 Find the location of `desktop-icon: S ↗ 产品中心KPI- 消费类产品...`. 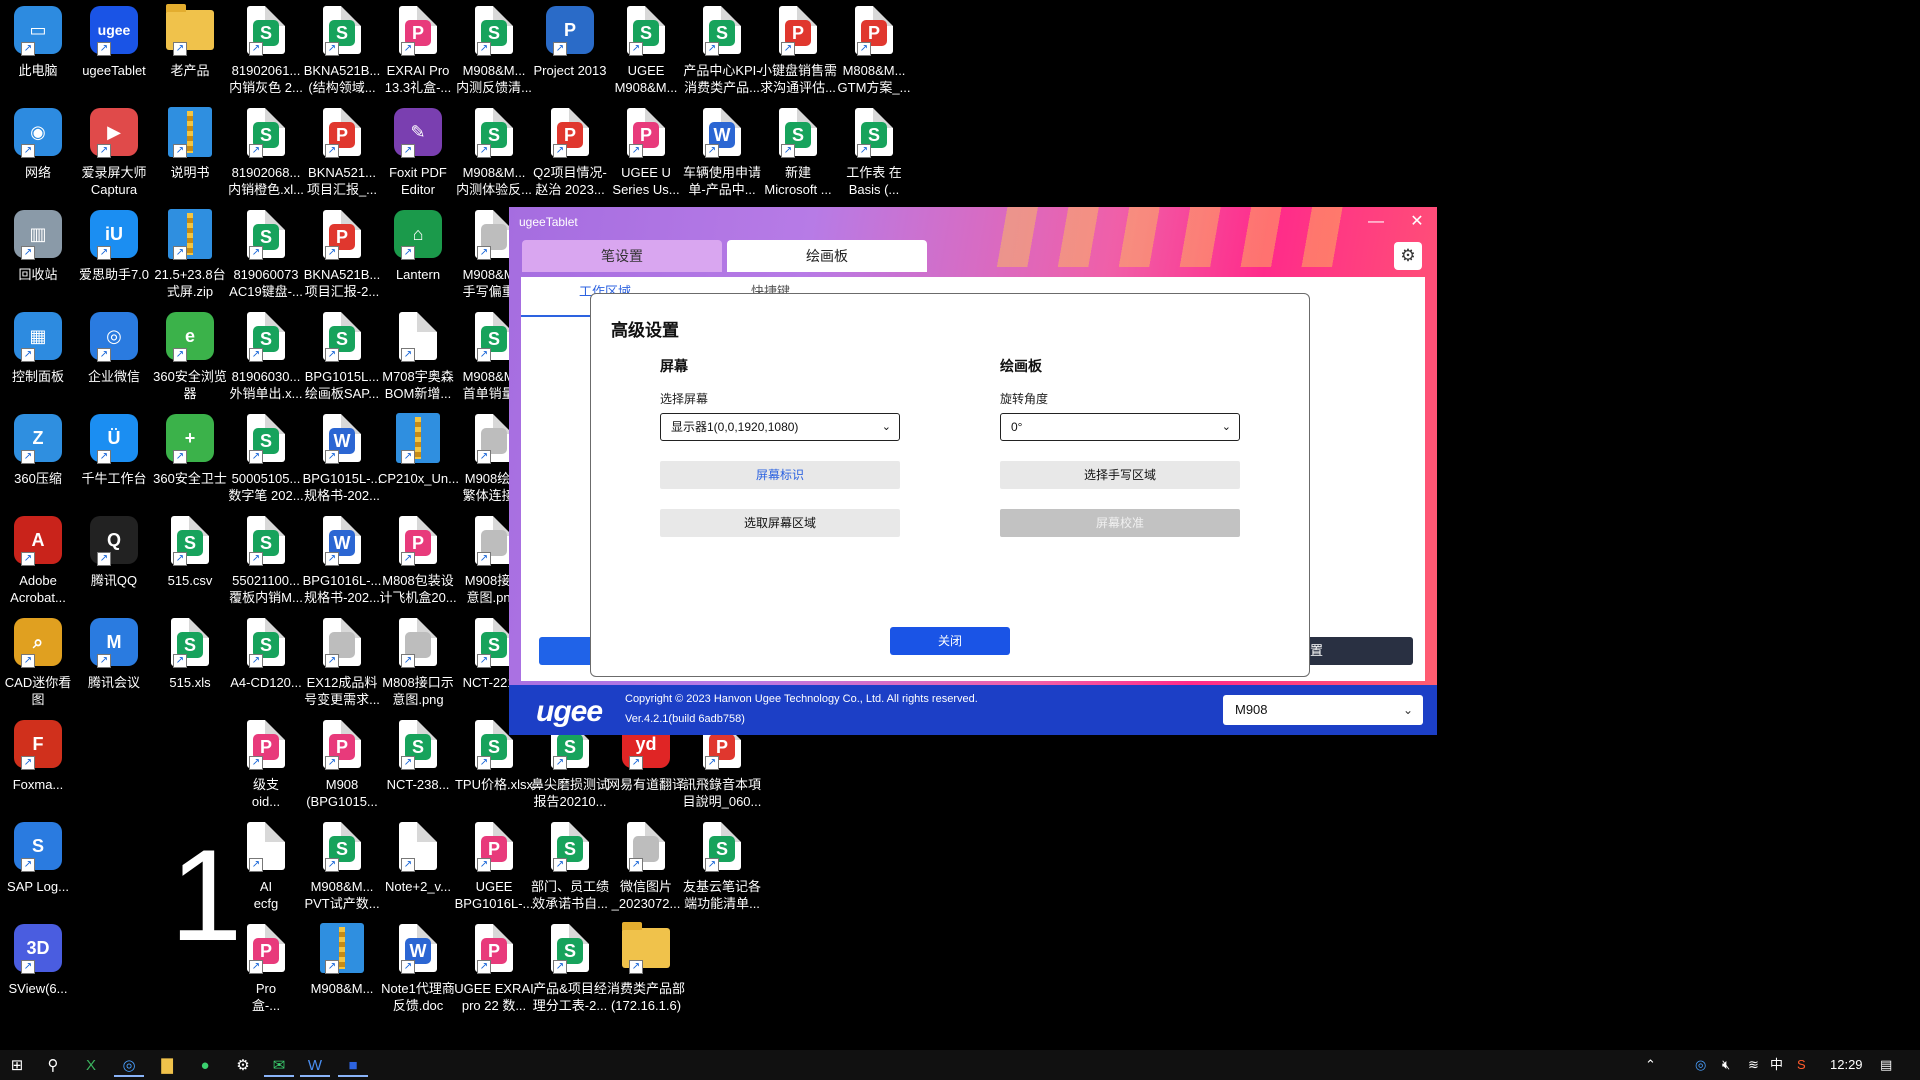

desktop-icon: S ↗ 产品中心KPI- 消费类产品... is located at coordinates (722, 54).